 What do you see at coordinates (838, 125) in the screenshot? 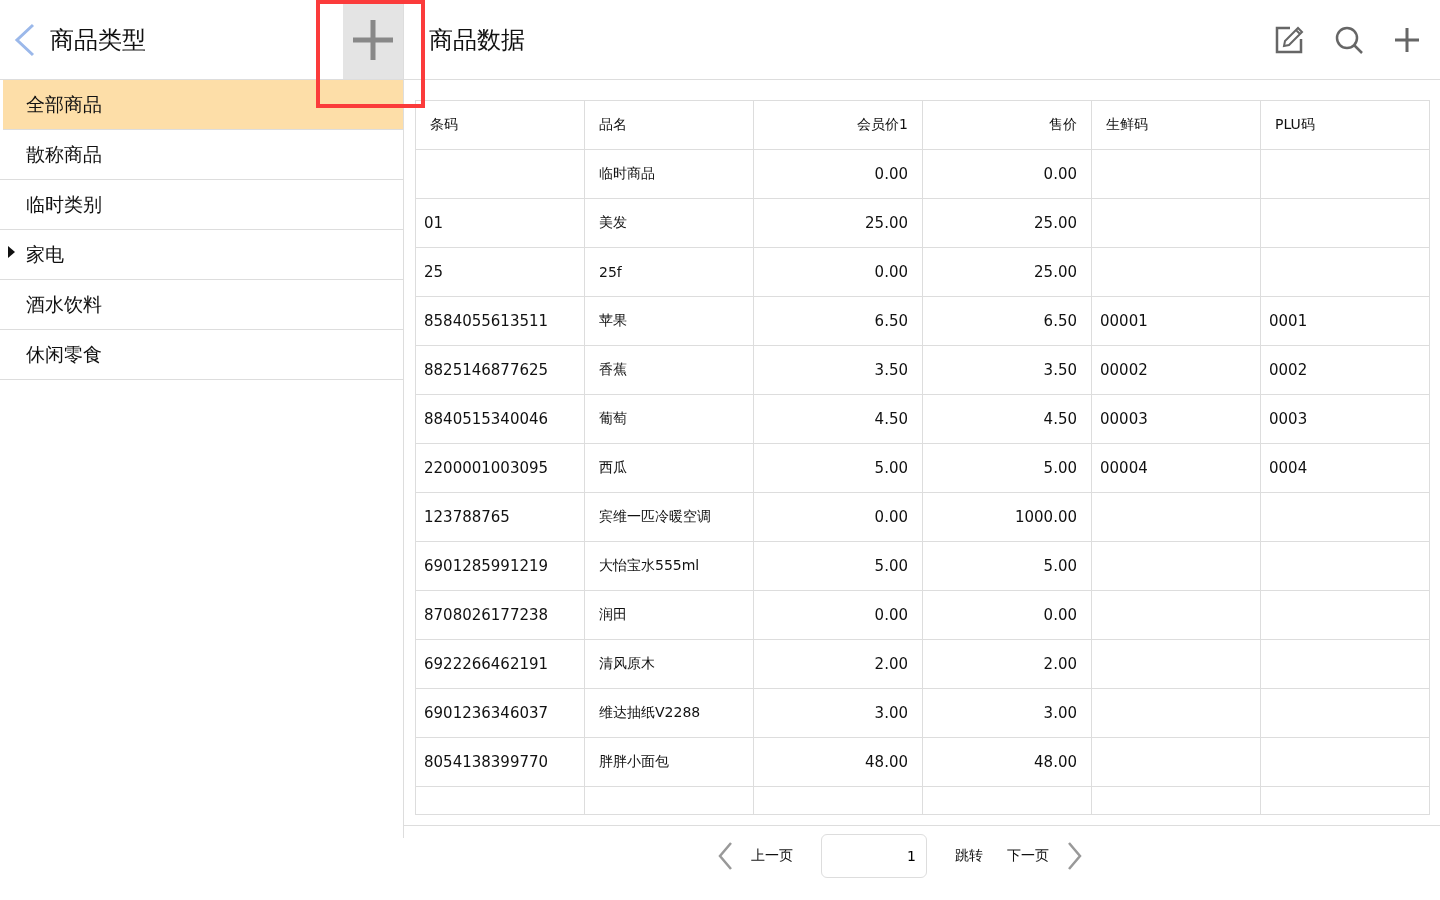
I see `column-header: 会员价1` at bounding box center [838, 125].